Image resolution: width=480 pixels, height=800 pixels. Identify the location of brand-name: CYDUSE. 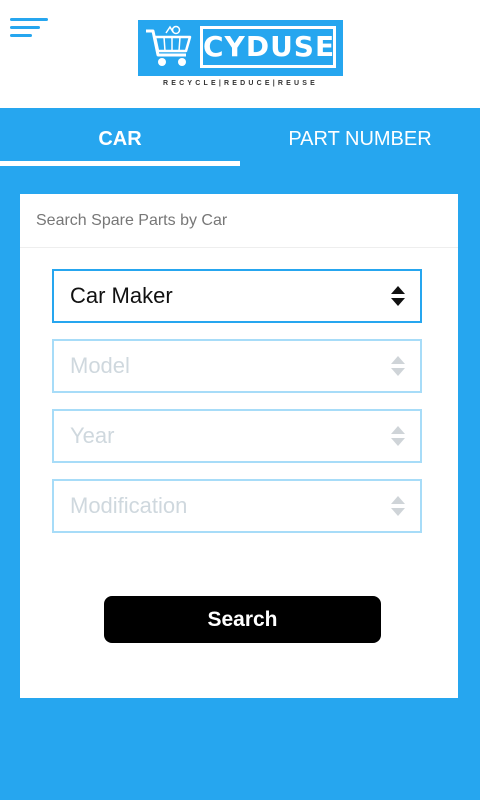
(268, 47).